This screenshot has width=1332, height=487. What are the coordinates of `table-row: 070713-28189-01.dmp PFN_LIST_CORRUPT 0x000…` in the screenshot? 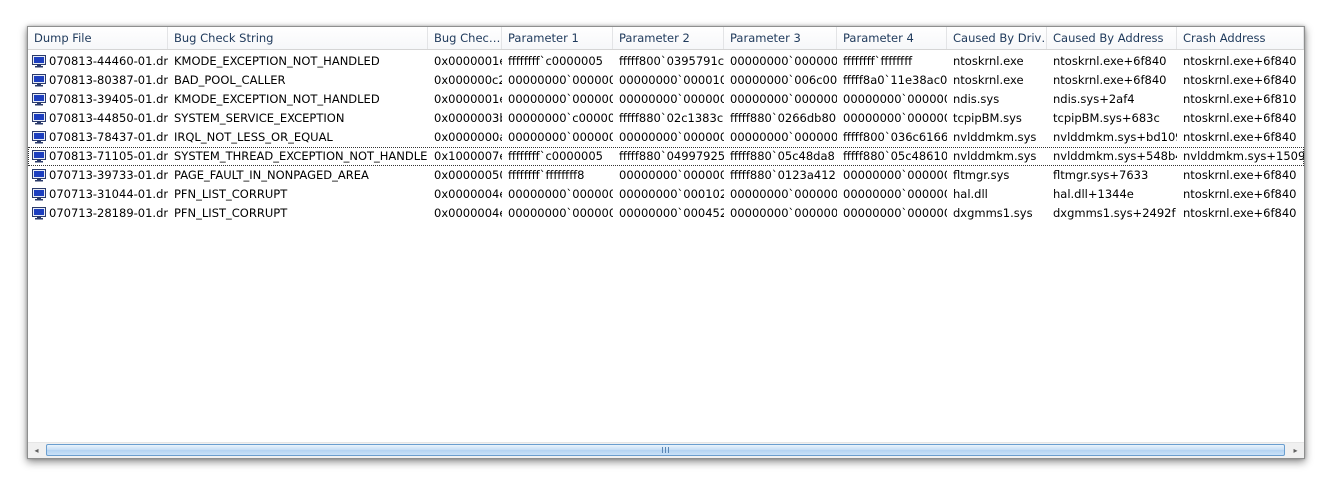 It's located at (666, 213).